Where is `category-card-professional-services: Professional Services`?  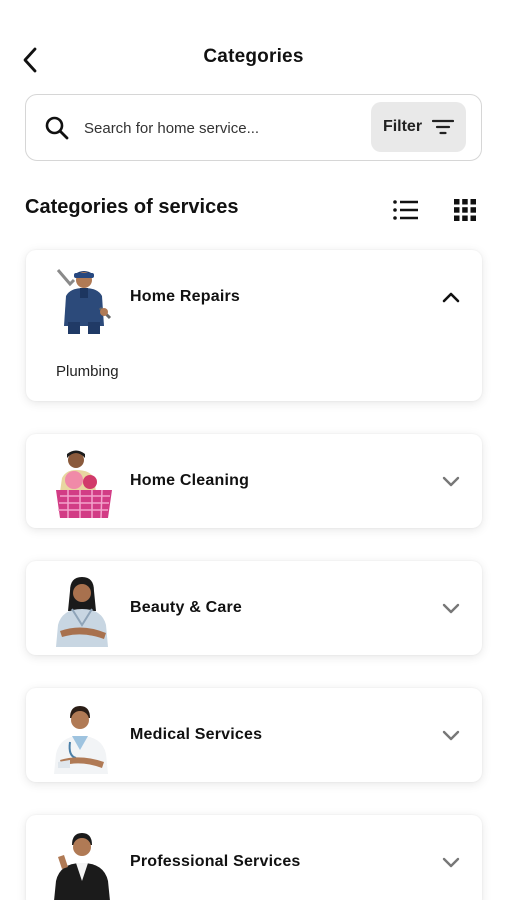 category-card-professional-services: Professional Services is located at coordinates (254, 857).